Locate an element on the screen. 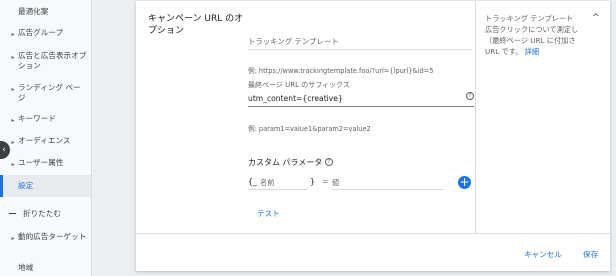 The height and width of the screenshot is (276, 616). final-url-suffix-label: 最終ページ URL のサフィックス is located at coordinates (299, 85).